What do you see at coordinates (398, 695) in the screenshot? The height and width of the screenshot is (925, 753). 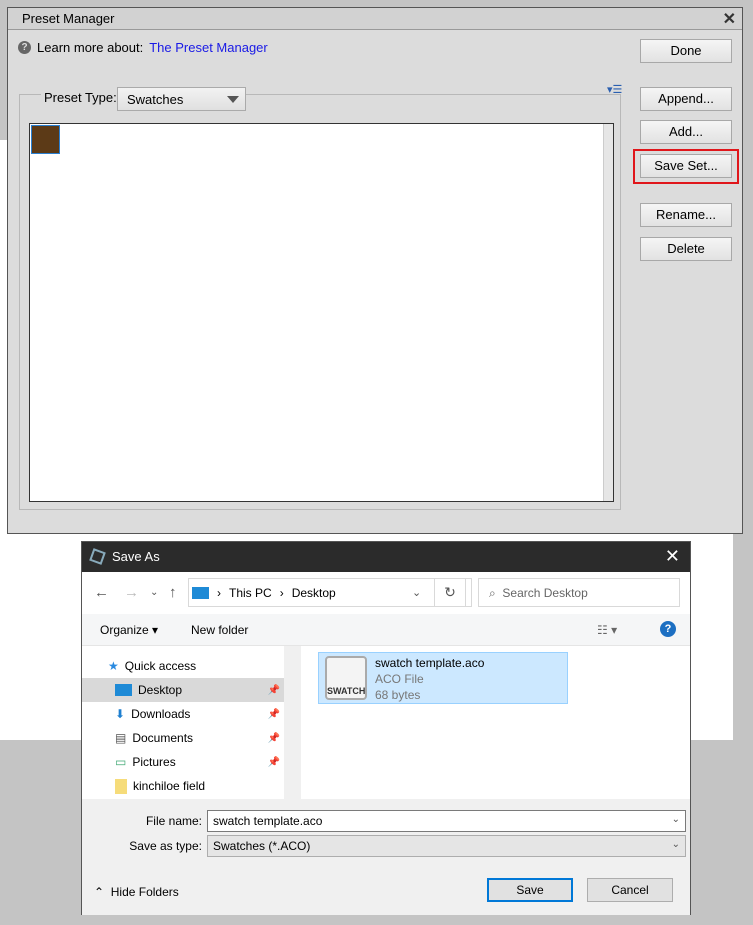 I see `file-size: 68 bytes` at bounding box center [398, 695].